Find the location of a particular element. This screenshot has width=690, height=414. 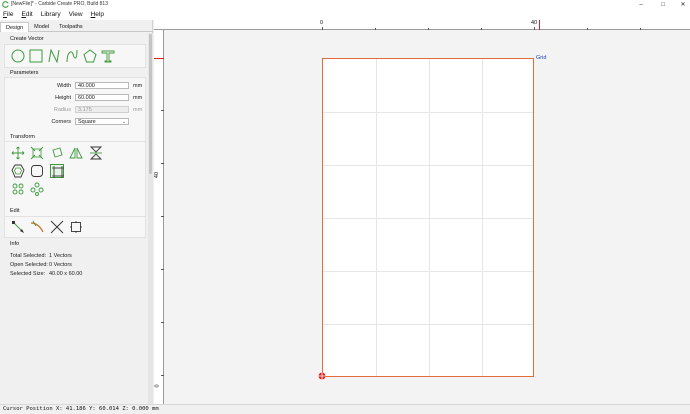

width-unit: mm is located at coordinates (138, 86).